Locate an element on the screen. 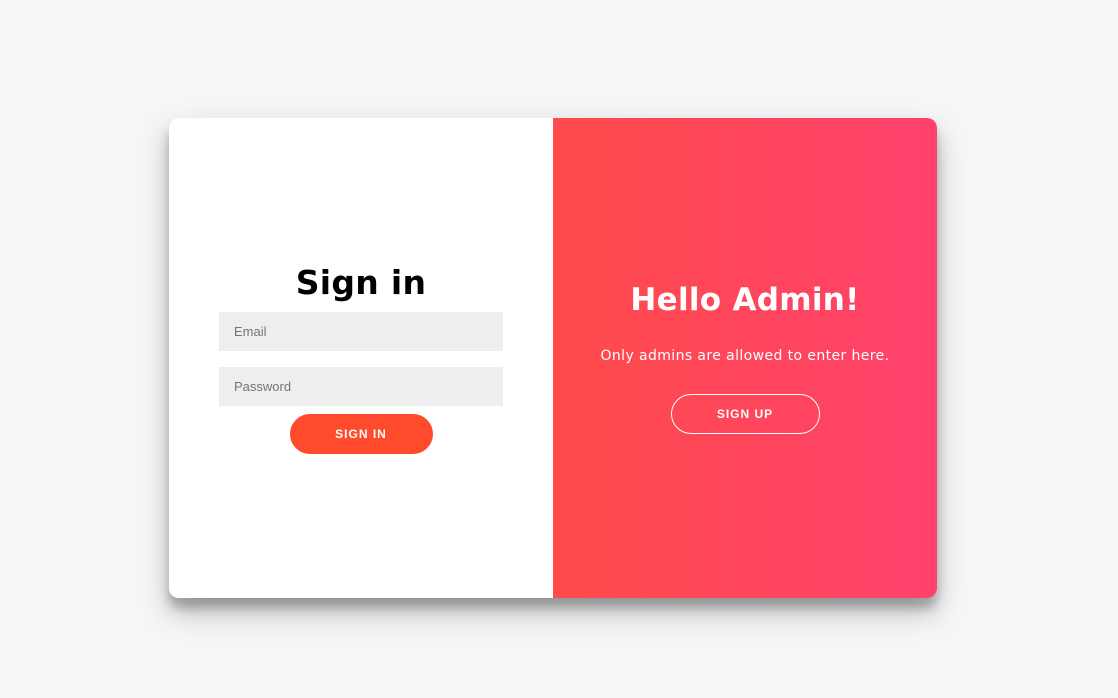 The height and width of the screenshot is (698, 1118). signin-button: SIGN IN is located at coordinates (361, 433).